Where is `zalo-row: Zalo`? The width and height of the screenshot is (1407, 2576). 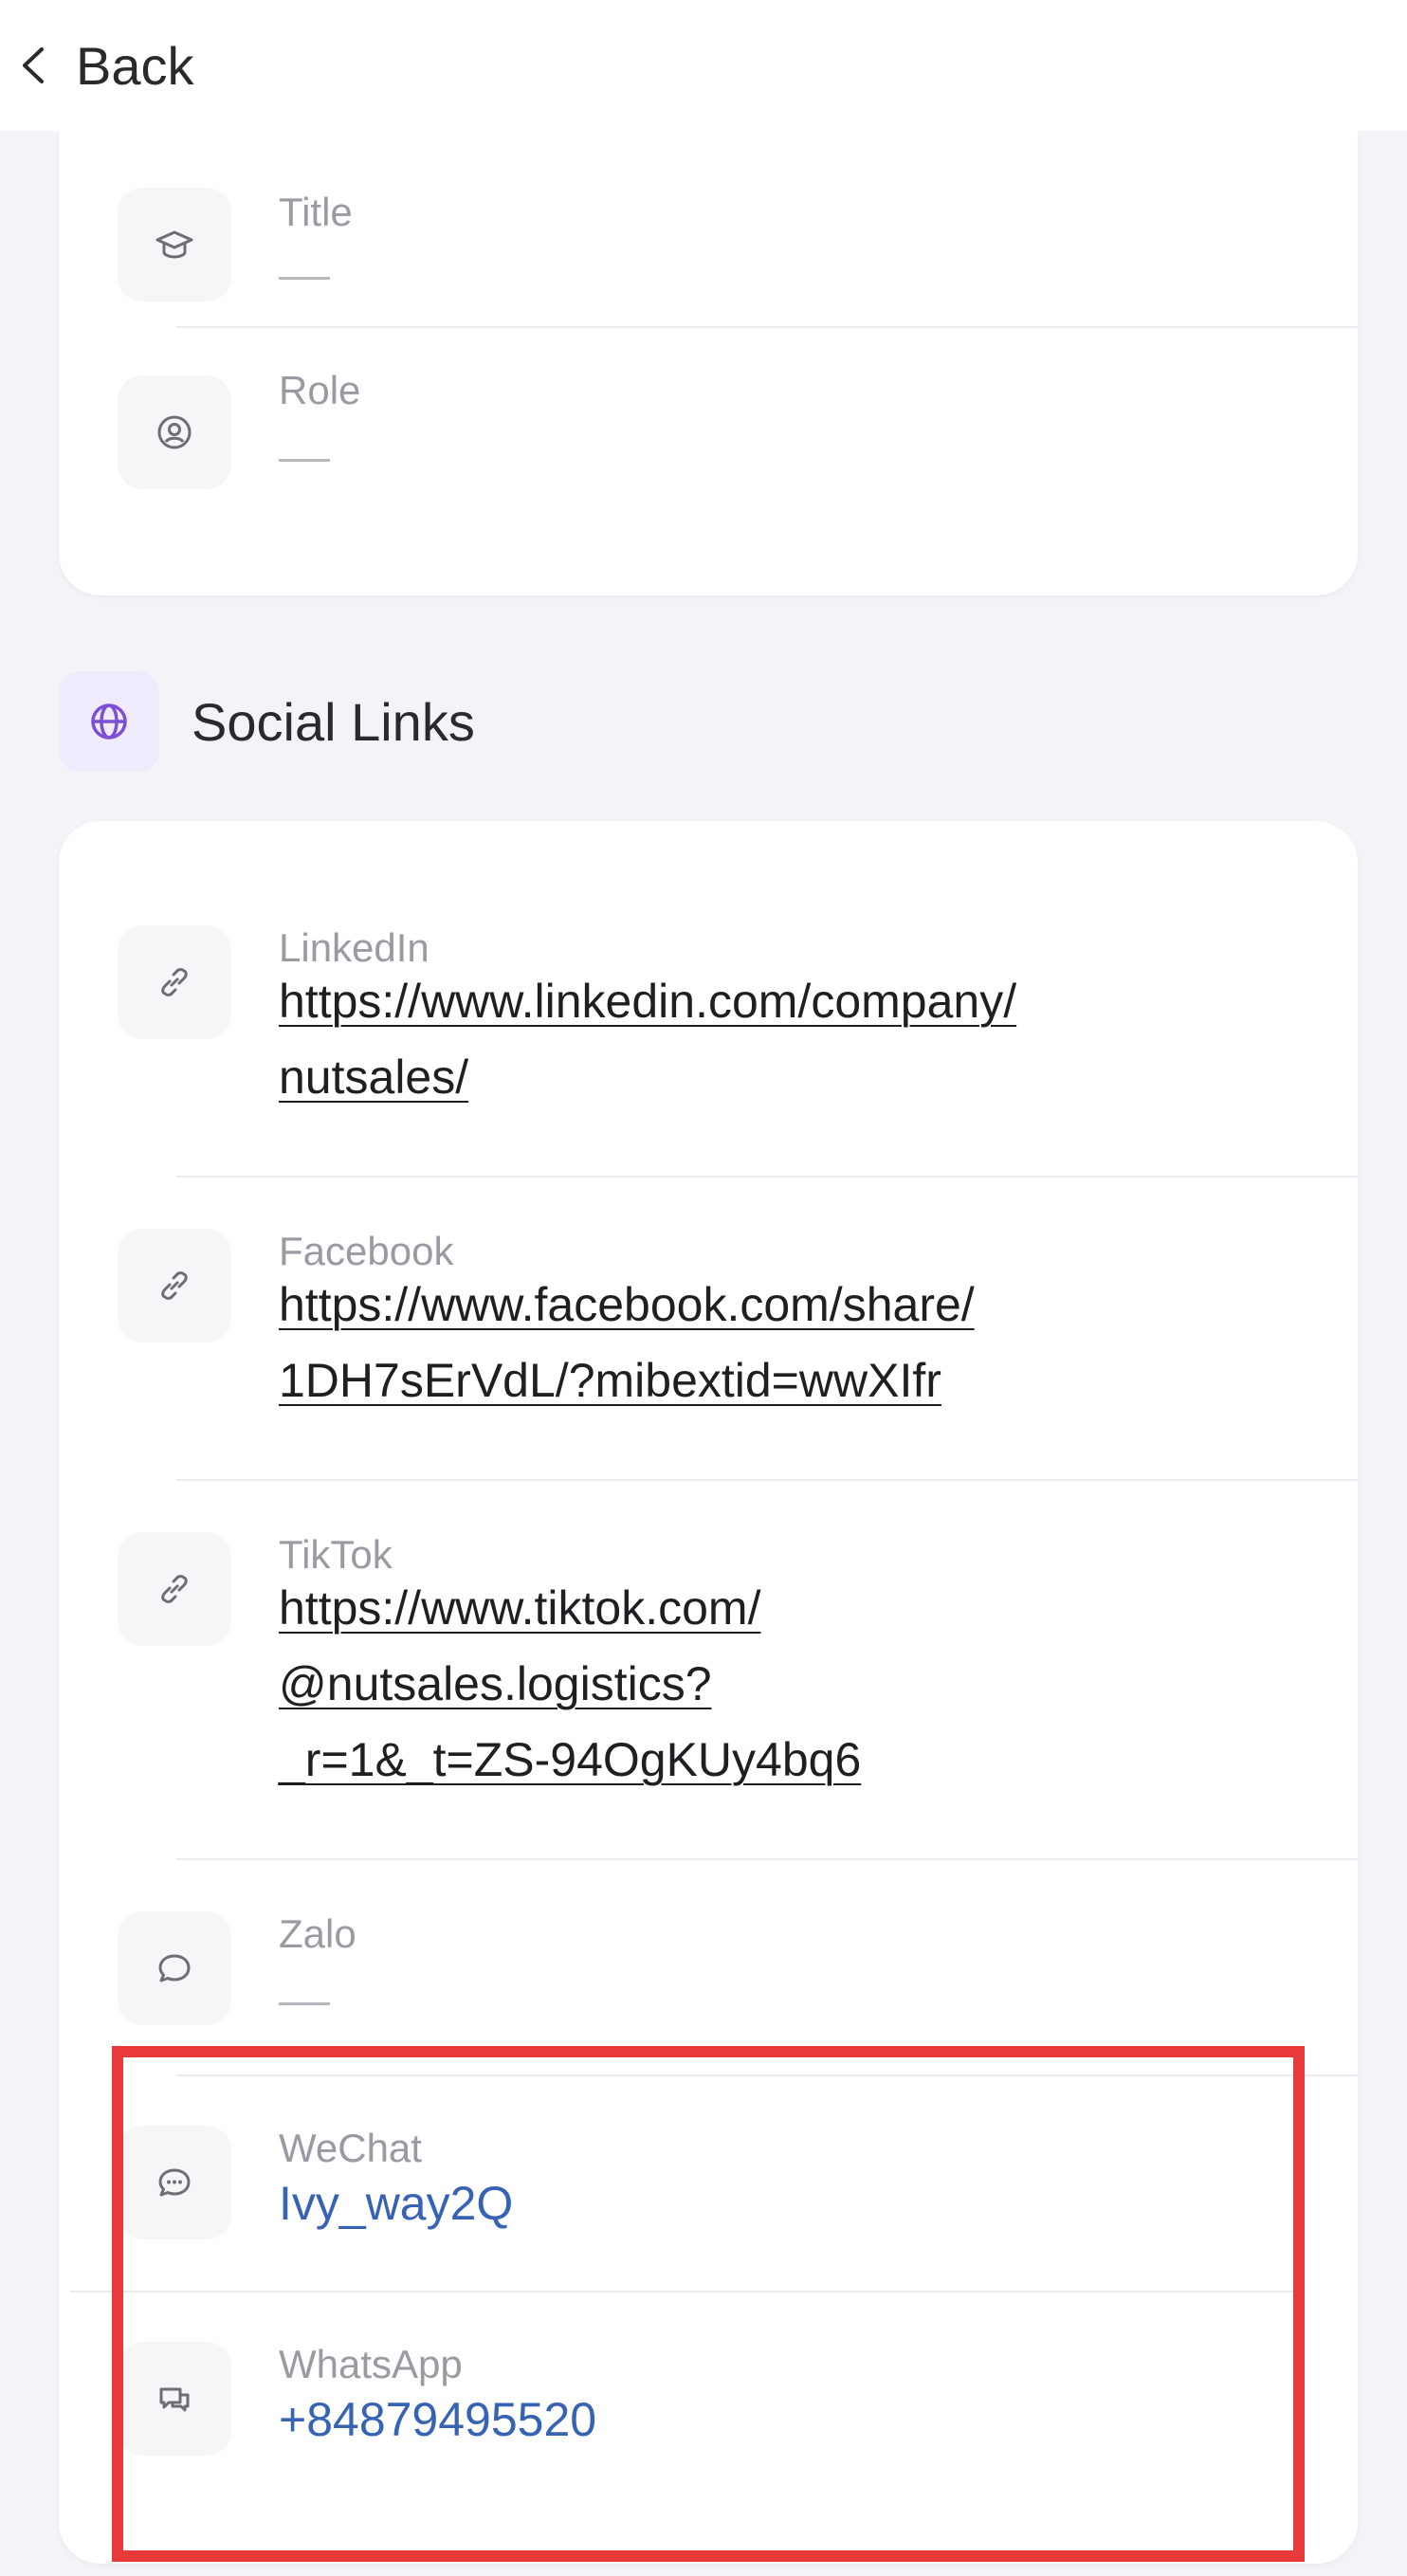
zalo-row: Zalo is located at coordinates (679, 1987).